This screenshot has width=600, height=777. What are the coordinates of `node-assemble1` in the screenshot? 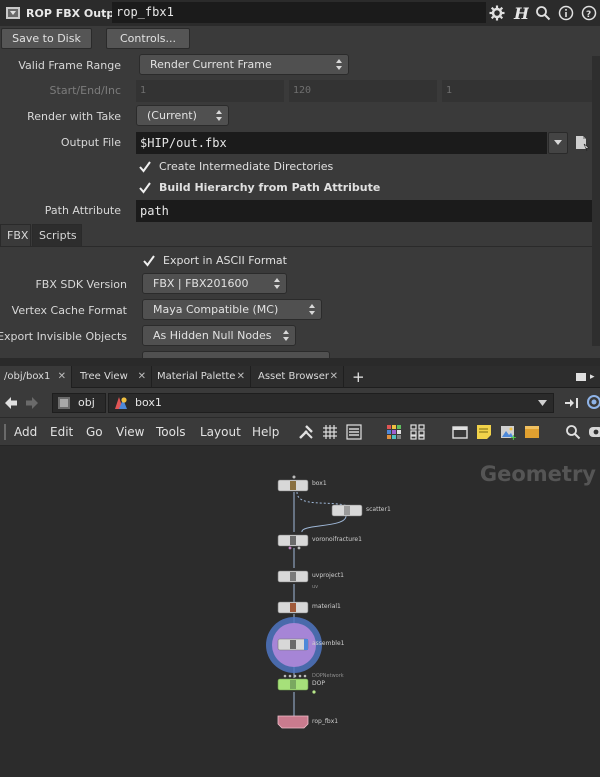 It's located at (293, 644).